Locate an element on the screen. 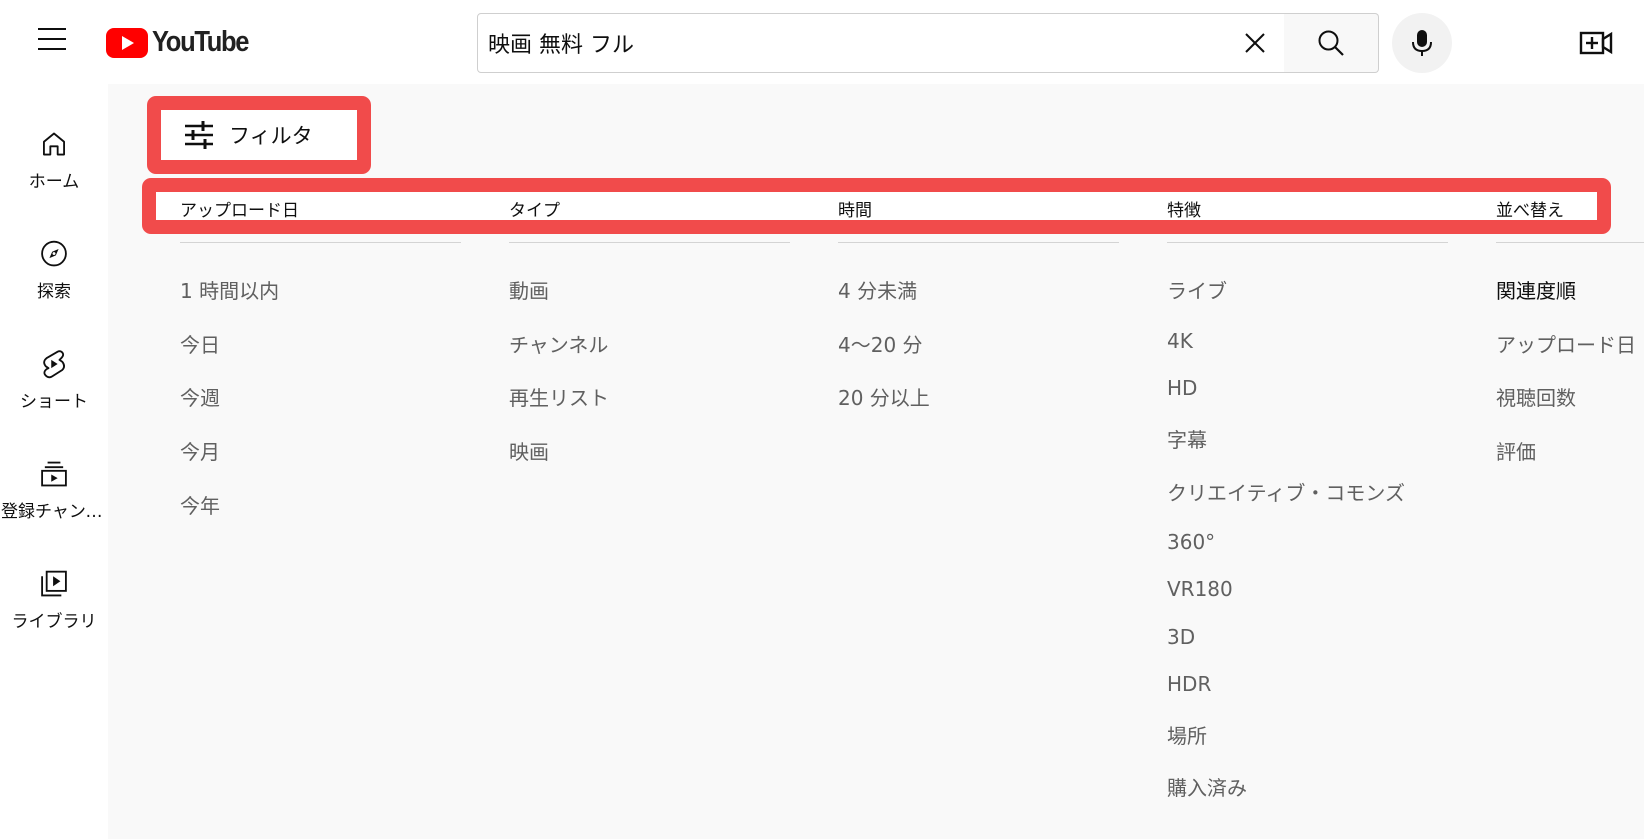 This screenshot has height=839, width=1644. filter-option-under-4-min: 4 分未満 is located at coordinates (877, 289).